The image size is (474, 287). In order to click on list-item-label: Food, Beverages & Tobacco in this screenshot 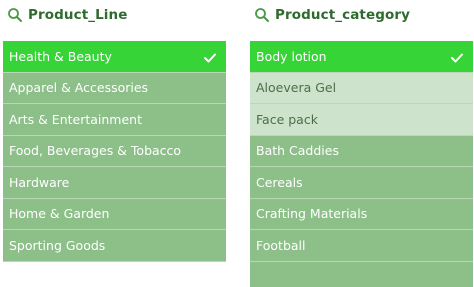, I will do `click(95, 151)`.